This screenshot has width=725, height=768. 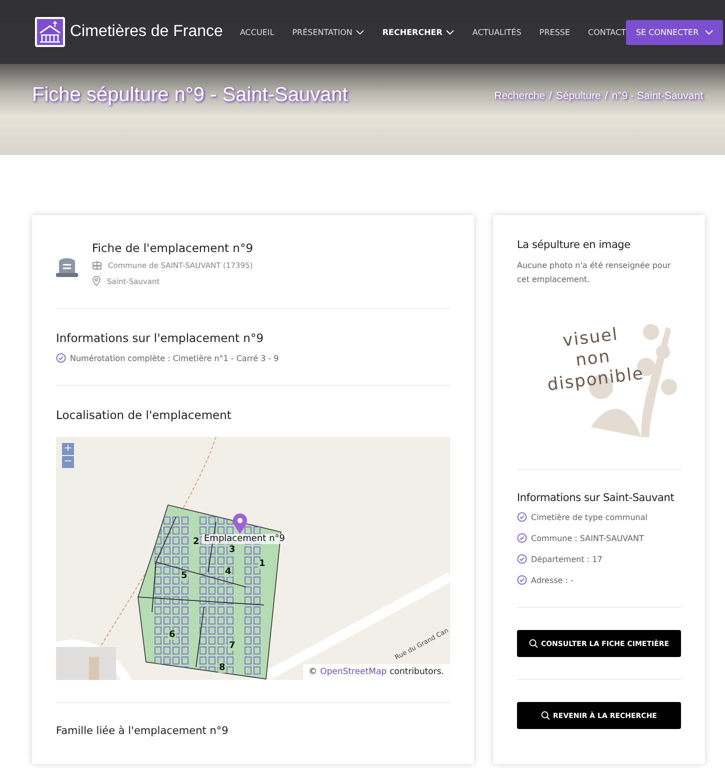 I want to click on attribution-link: OpenStreetMap, so click(x=353, y=672).